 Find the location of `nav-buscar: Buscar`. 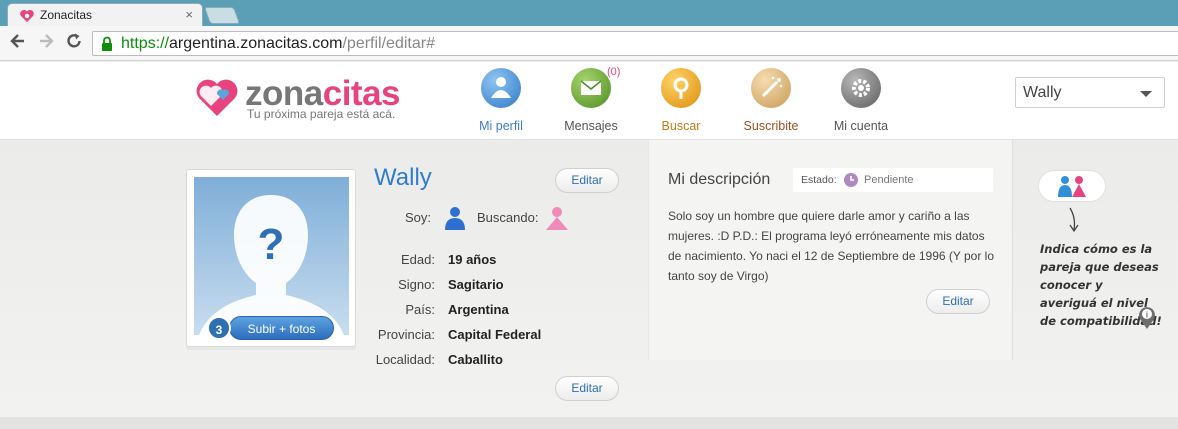

nav-buscar: Buscar is located at coordinates (681, 100).